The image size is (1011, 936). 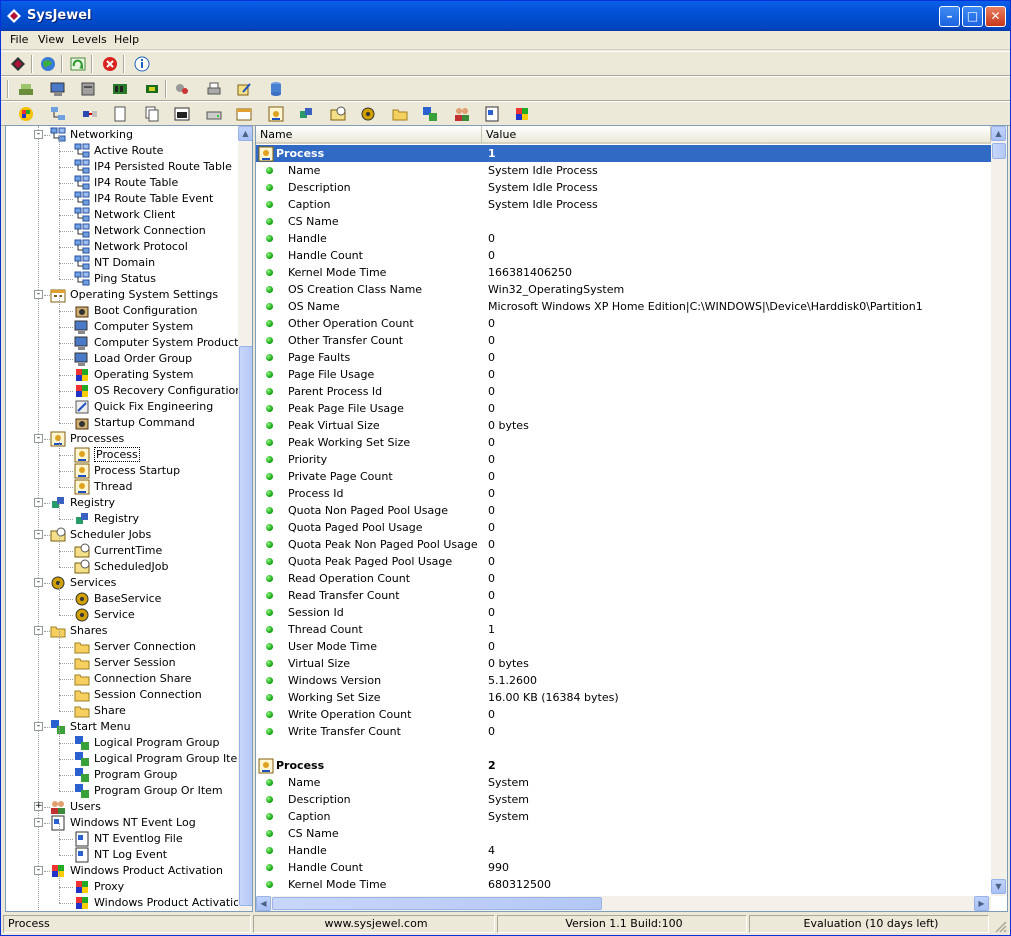 What do you see at coordinates (26, 89) in the screenshot?
I see `hardware-icon` at bounding box center [26, 89].